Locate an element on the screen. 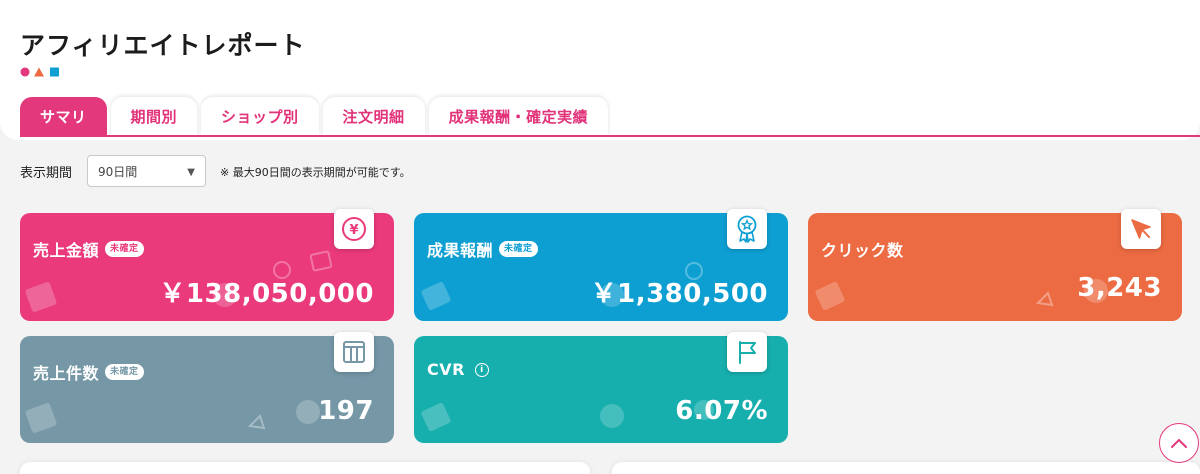 The height and width of the screenshot is (474, 1200). period-select-value: 90日間 is located at coordinates (118, 171).